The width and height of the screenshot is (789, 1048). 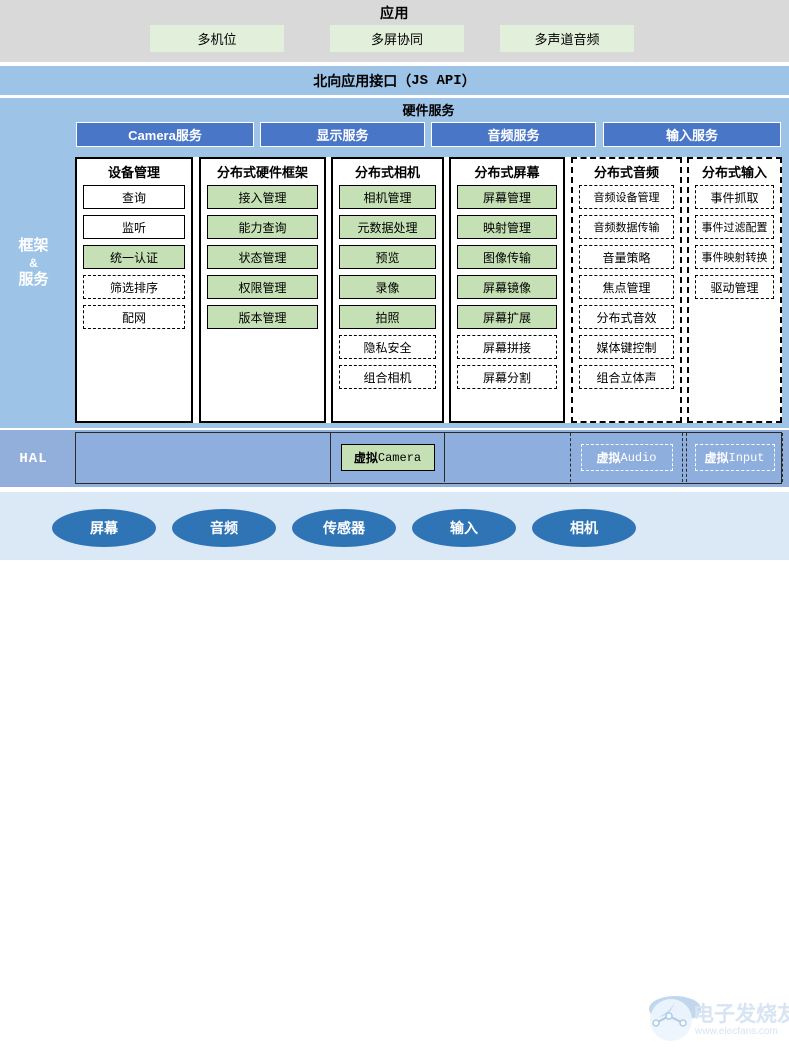 I want to click on hal-cell-camera: 虚拟 Camera, so click(x=387, y=457).